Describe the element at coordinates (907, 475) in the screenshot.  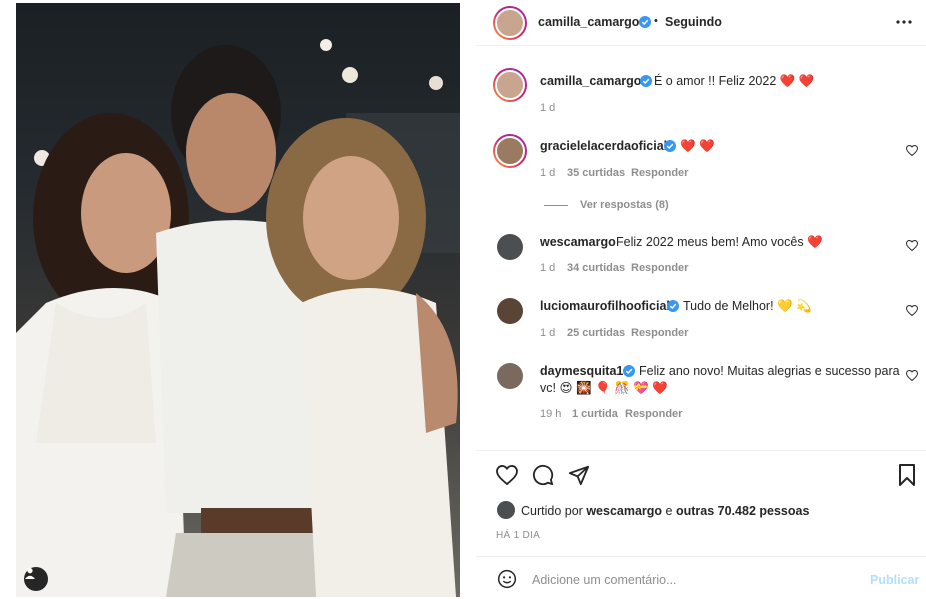
I see `bookmark-icon` at that location.